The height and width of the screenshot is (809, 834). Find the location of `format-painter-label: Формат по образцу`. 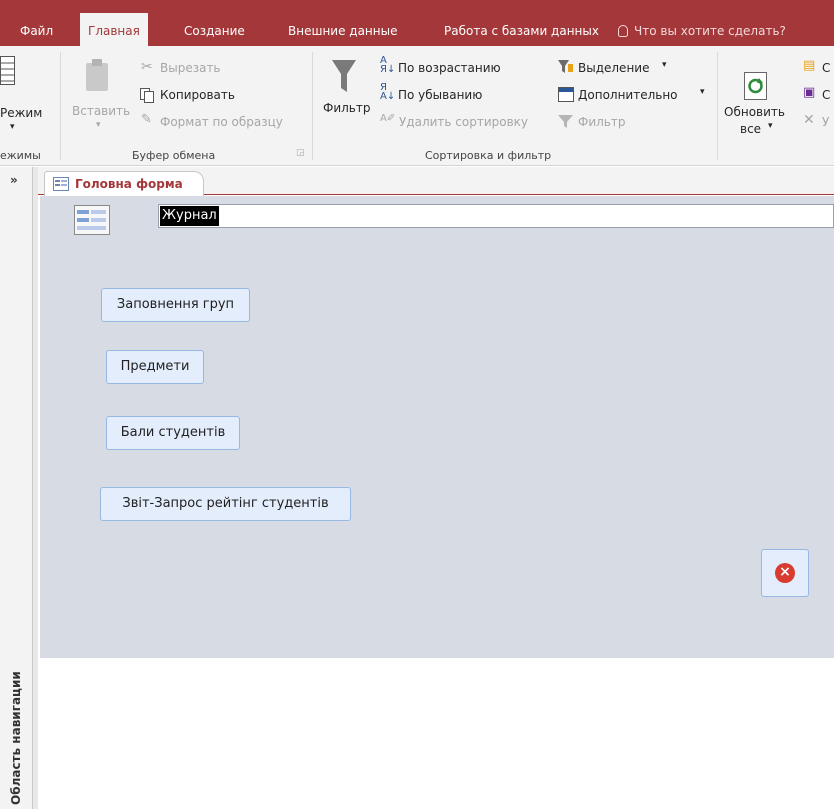

format-painter-label: Формат по образцу is located at coordinates (221, 122).